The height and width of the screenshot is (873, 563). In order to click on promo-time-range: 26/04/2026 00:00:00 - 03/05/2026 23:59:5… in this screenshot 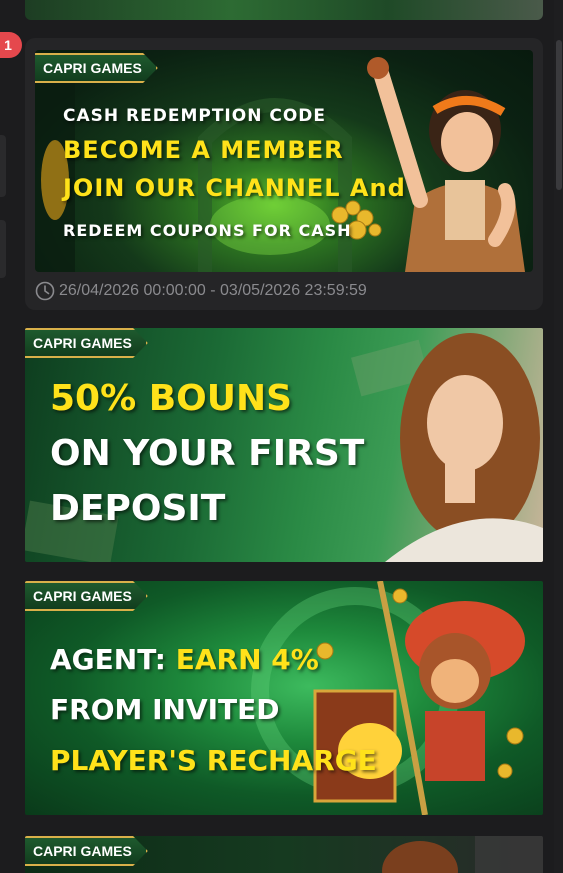, I will do `click(201, 291)`.